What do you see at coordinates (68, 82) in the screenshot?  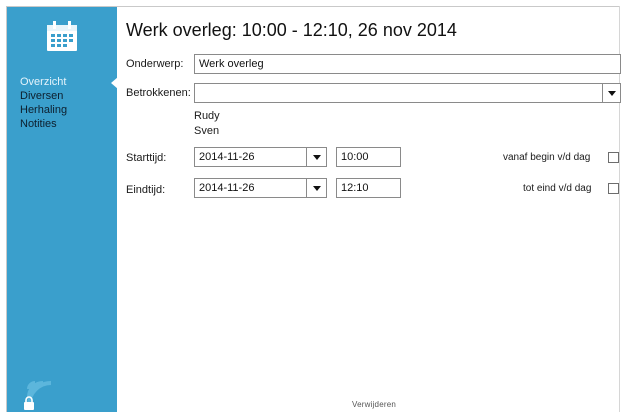 I see `sidebar-item-overzicht: Overzicht` at bounding box center [68, 82].